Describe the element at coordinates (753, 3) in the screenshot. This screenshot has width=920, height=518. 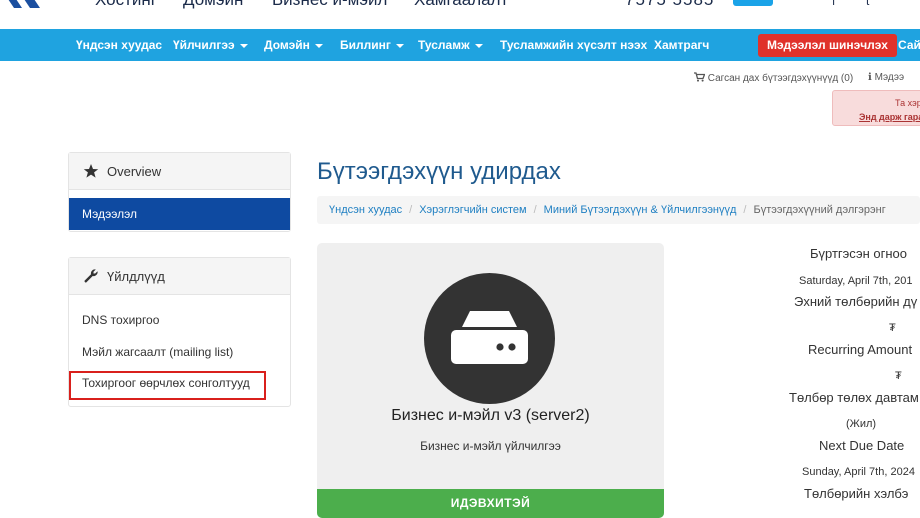
I see `phone-badge` at that location.